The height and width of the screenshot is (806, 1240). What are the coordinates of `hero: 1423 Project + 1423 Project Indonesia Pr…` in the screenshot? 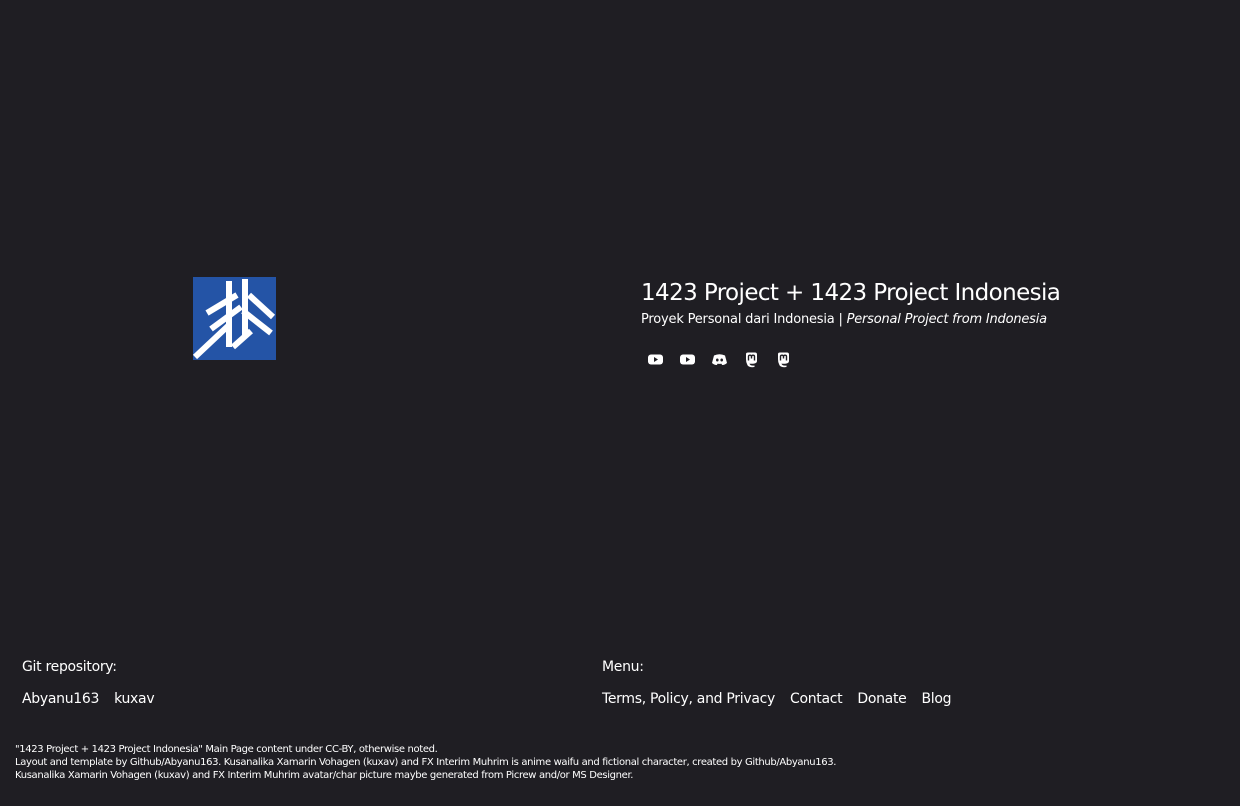 It's located at (901, 303).